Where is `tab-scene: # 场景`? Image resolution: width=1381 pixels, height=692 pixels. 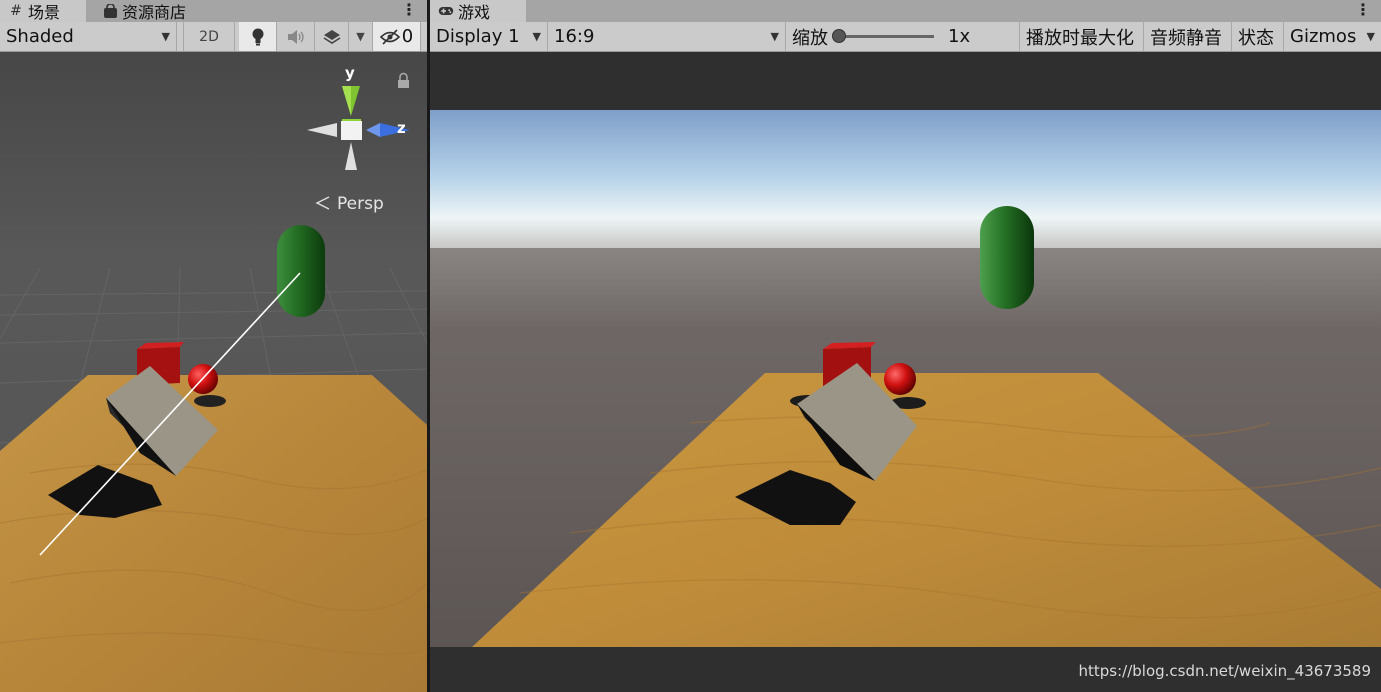
tab-scene: # 场景 is located at coordinates (43, 11).